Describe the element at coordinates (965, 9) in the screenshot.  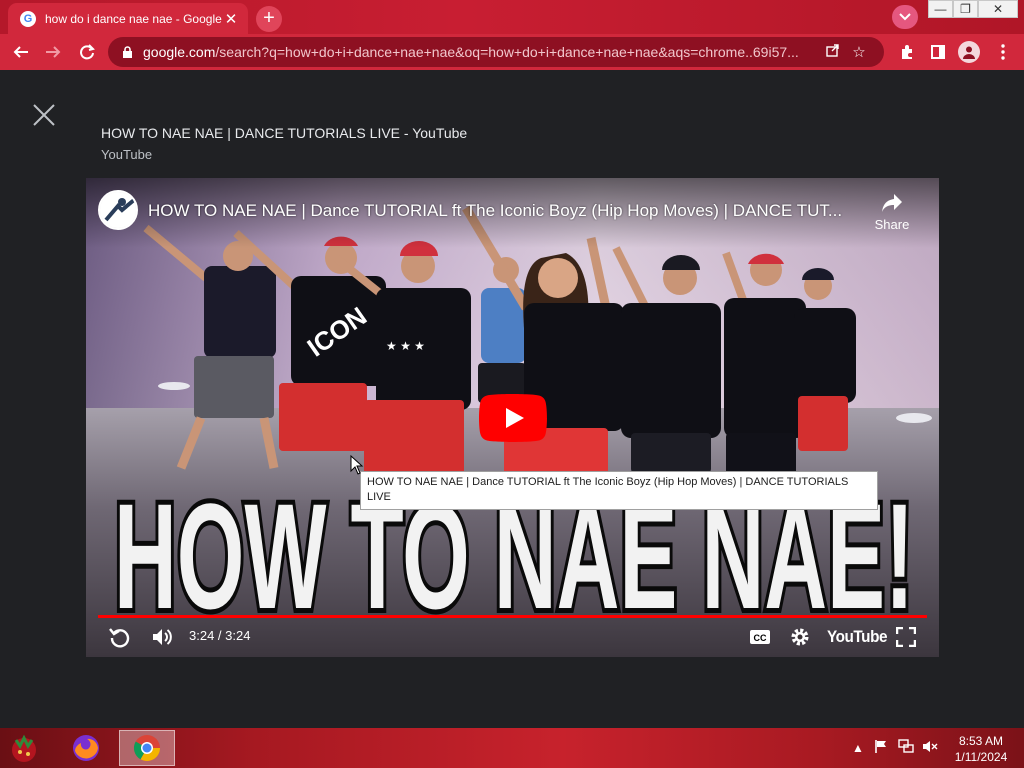
I see `window-restore-button: ❐` at that location.